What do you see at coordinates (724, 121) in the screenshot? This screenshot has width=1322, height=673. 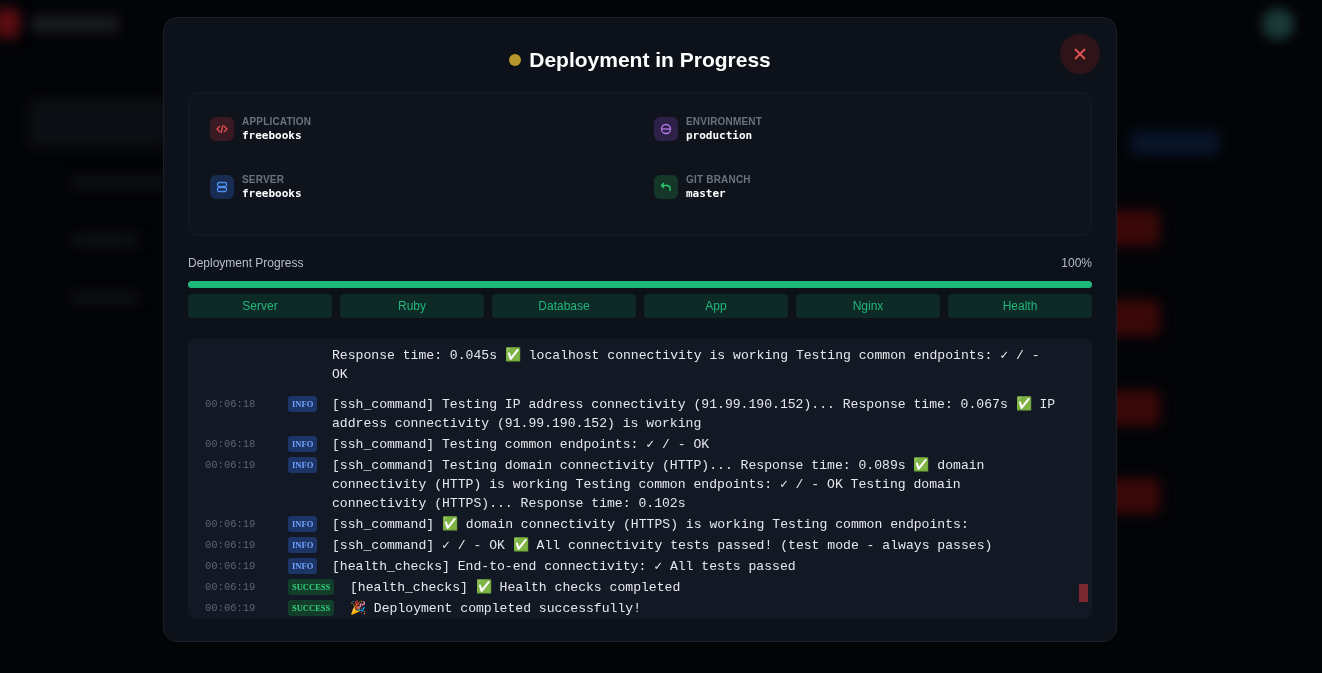 I see `detail-label: ENVIRONMENT` at bounding box center [724, 121].